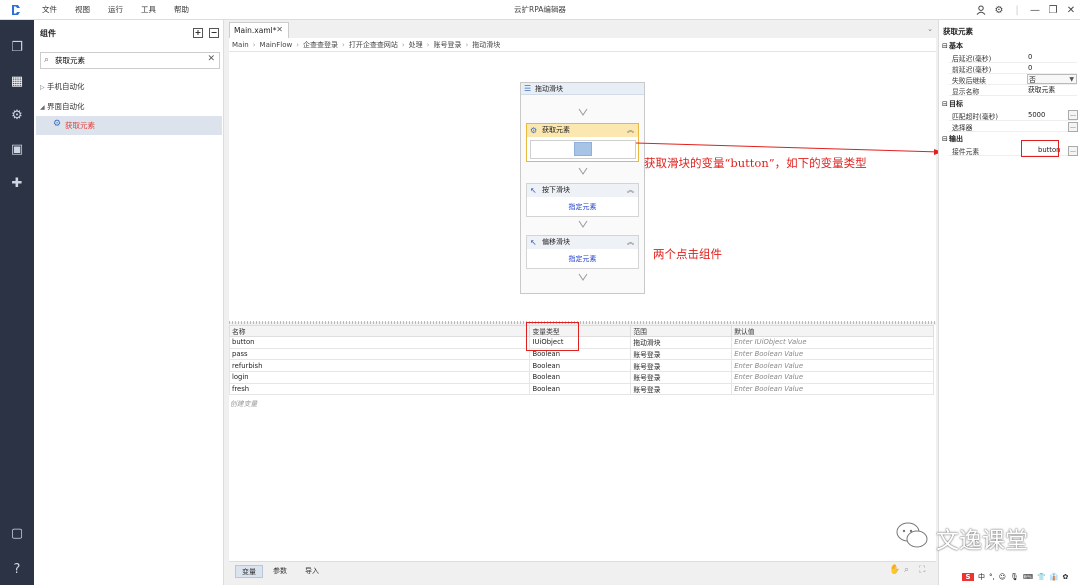 Image resolution: width=1080 pixels, height=585 pixels. I want to click on tray-item: 中, so click(981, 577).